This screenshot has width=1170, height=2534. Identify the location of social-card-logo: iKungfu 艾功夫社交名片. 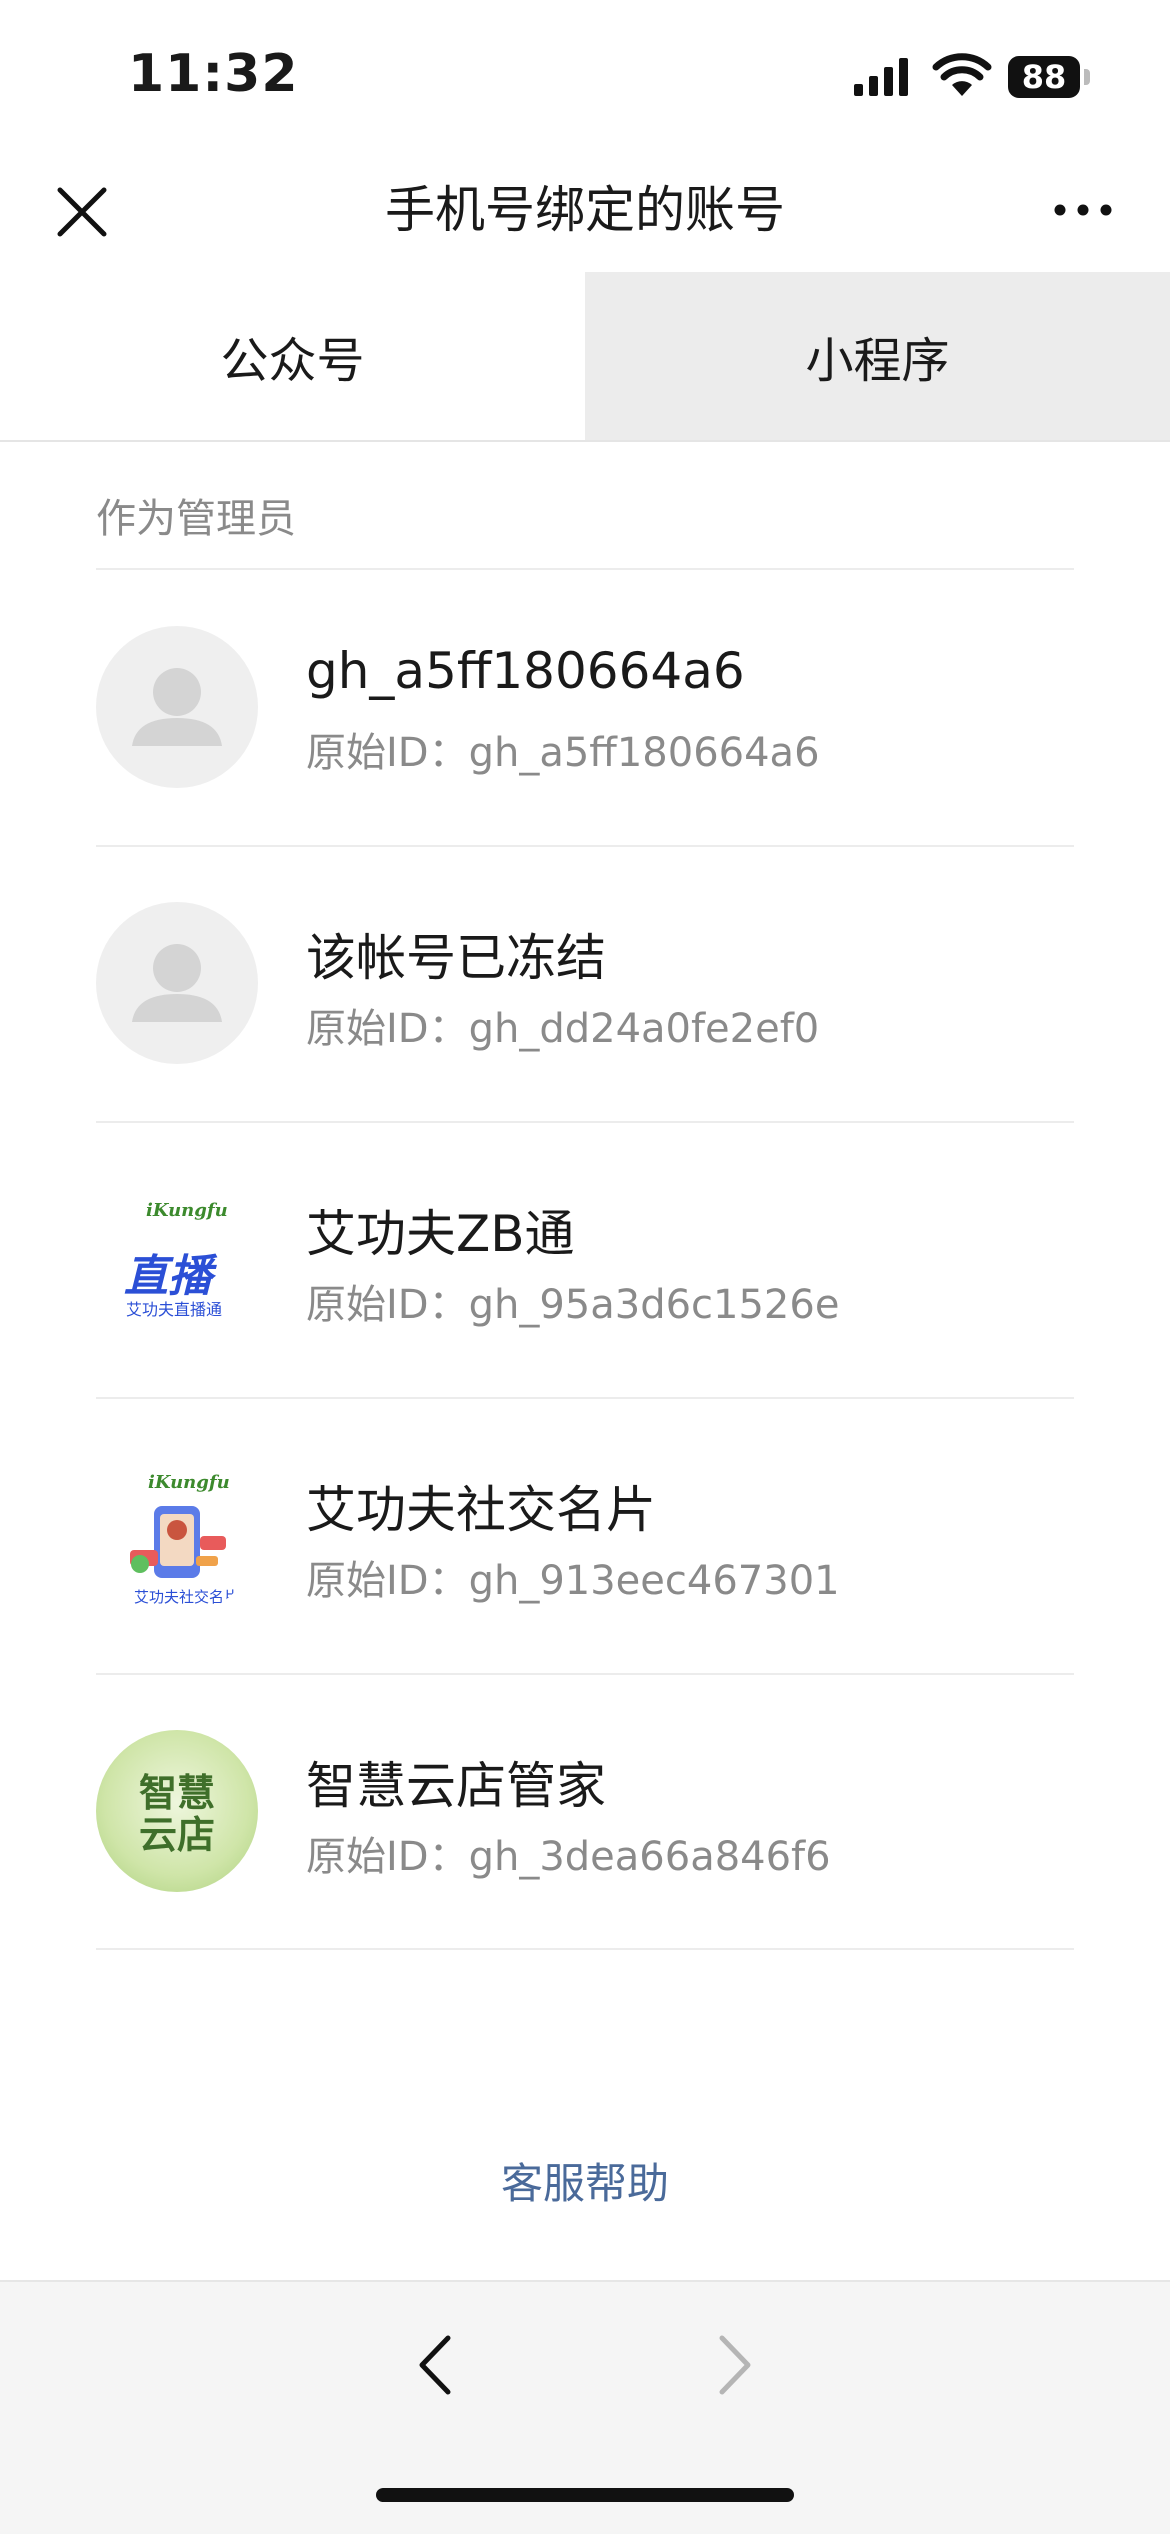
(177, 1535).